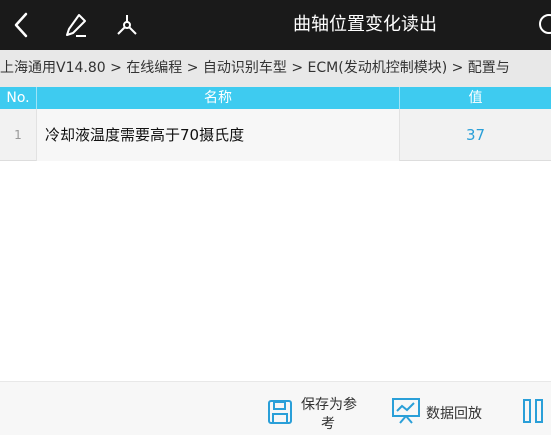 This screenshot has width=551, height=436. I want to click on save-as-reference-button: 保存为参 考, so click(317, 409).